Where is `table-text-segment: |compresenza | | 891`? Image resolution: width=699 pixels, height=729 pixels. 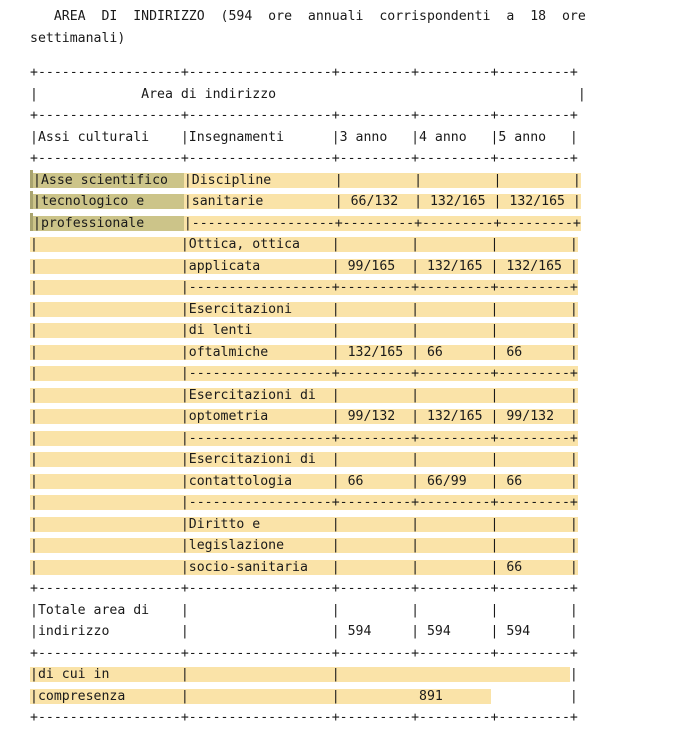 table-text-segment: |compresenza | | 891 is located at coordinates (260, 696).